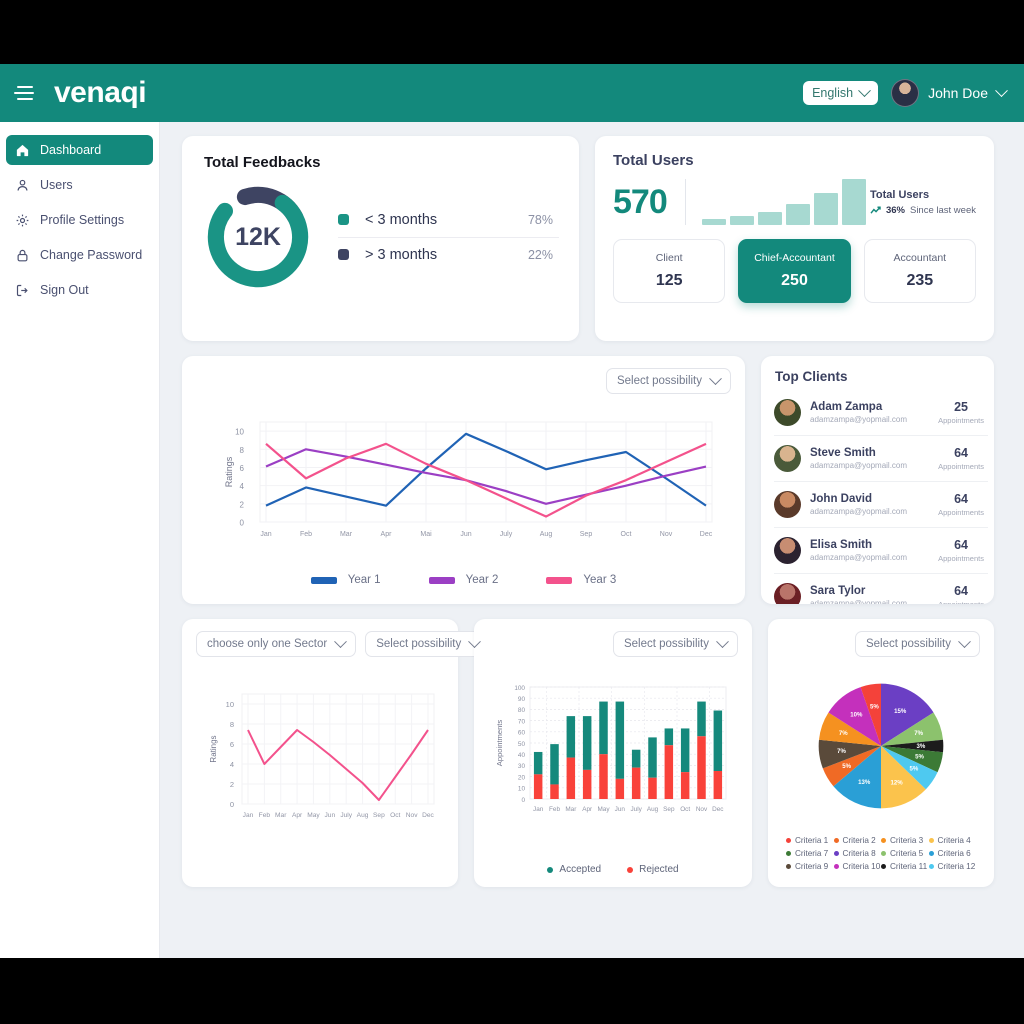  What do you see at coordinates (540, 254) in the screenshot?
I see `legend-percent: 22%` at bounding box center [540, 254].